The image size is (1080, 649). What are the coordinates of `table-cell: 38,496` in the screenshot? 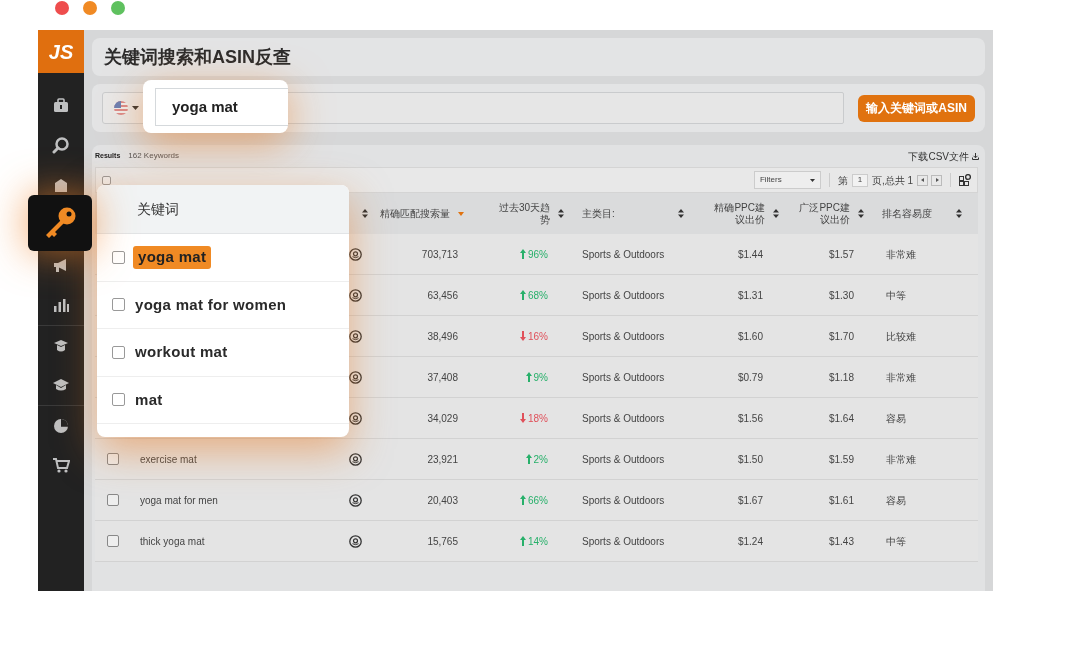 It's located at (442, 336).